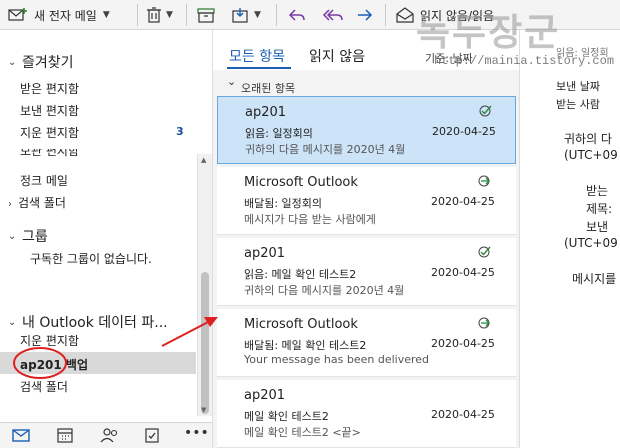  What do you see at coordinates (310, 219) in the screenshot?
I see `message-preview: 메시지가 다음 받는 사람에게` at bounding box center [310, 219].